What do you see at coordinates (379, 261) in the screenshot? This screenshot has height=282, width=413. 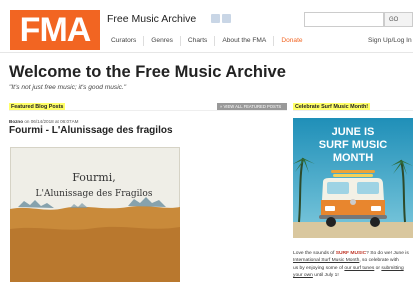 I see `promo-text-3: , so celebrate with` at bounding box center [379, 261].